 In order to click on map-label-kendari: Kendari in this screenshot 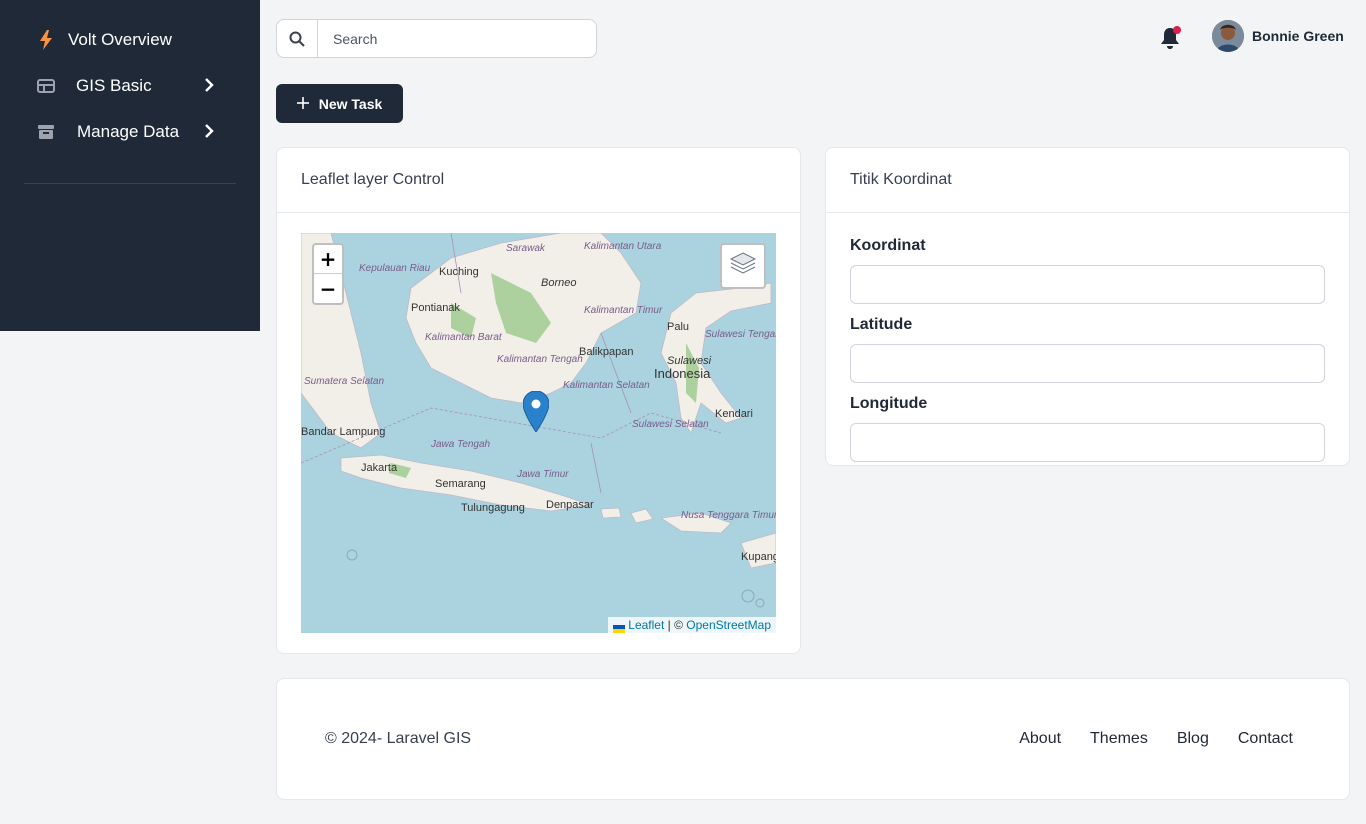, I will do `click(734, 414)`.